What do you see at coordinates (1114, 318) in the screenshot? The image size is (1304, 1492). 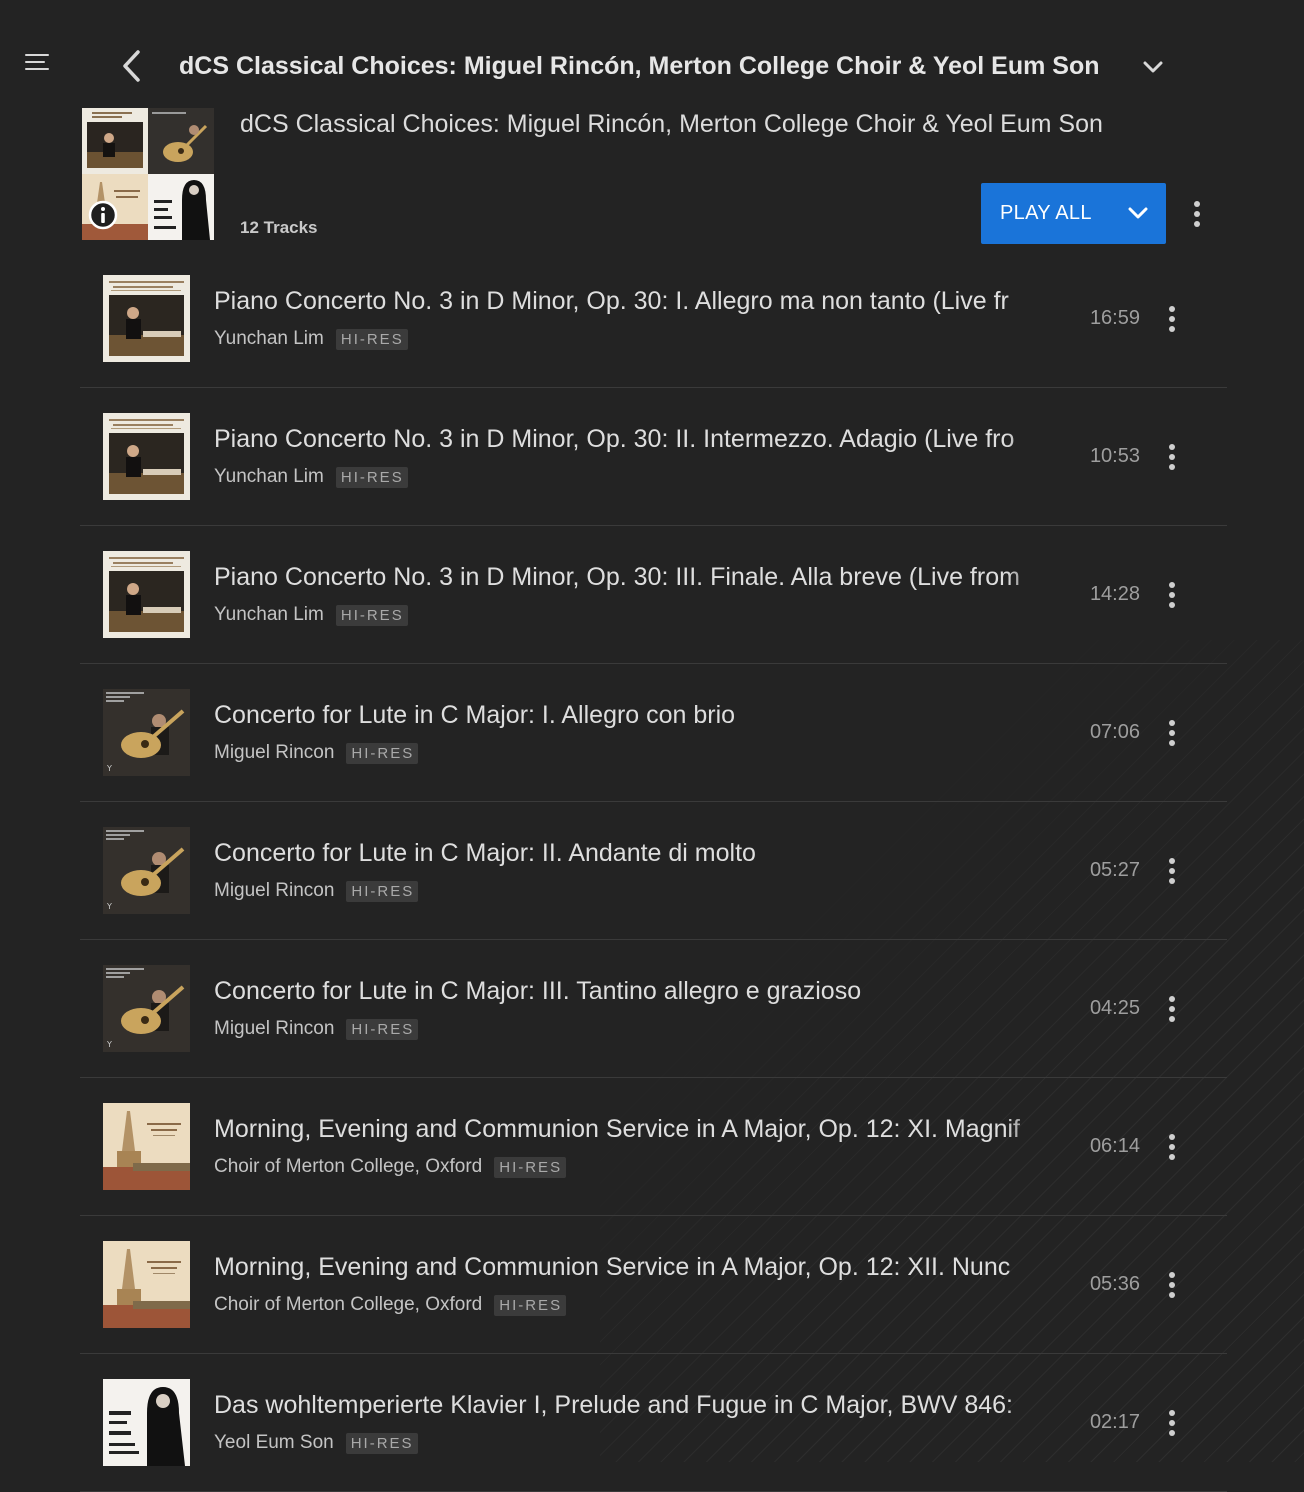 I see `track-duration: 16:59` at bounding box center [1114, 318].